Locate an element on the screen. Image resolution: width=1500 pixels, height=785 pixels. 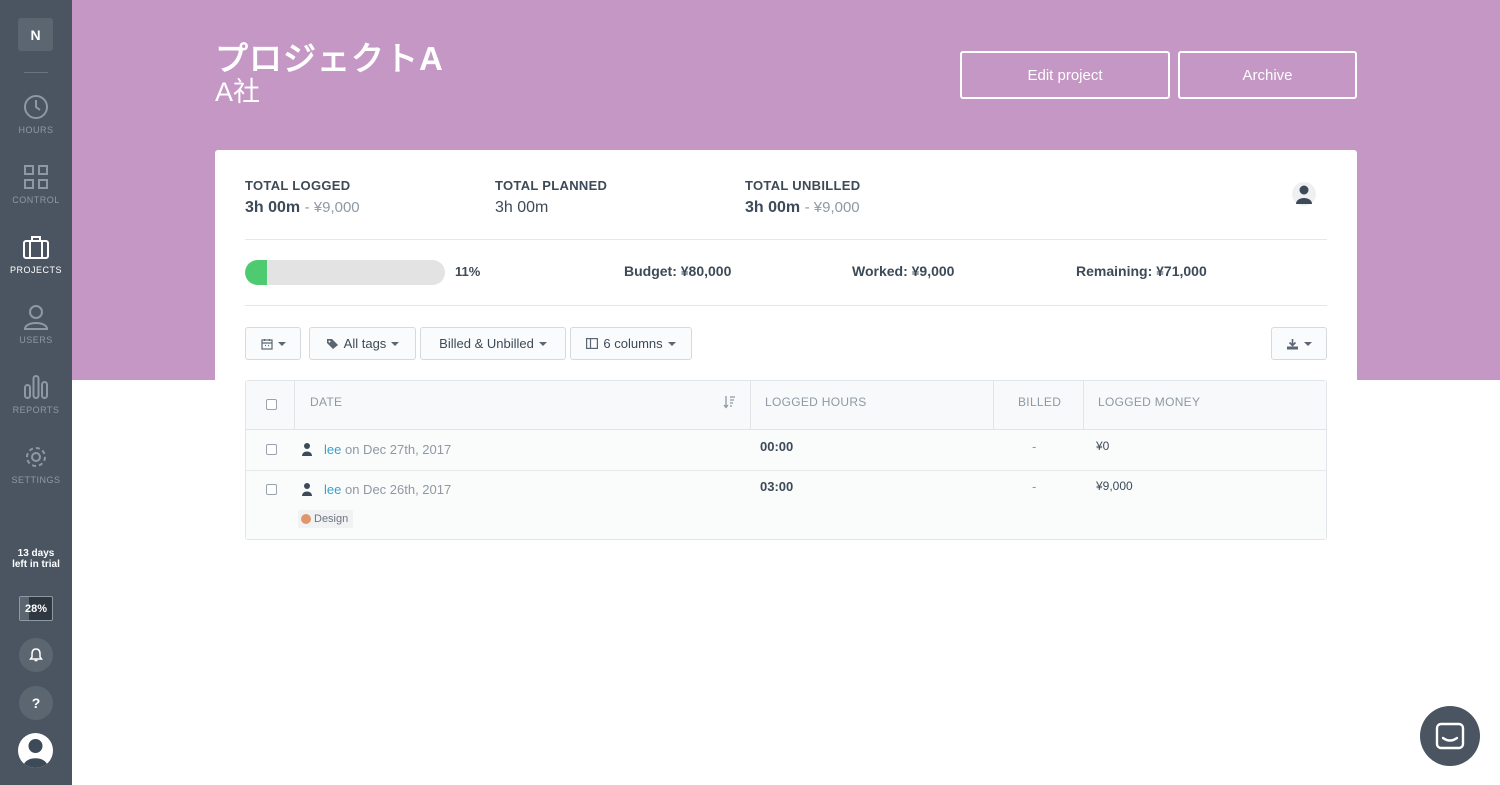
entry-hours: 00:00 is located at coordinates (776, 446).